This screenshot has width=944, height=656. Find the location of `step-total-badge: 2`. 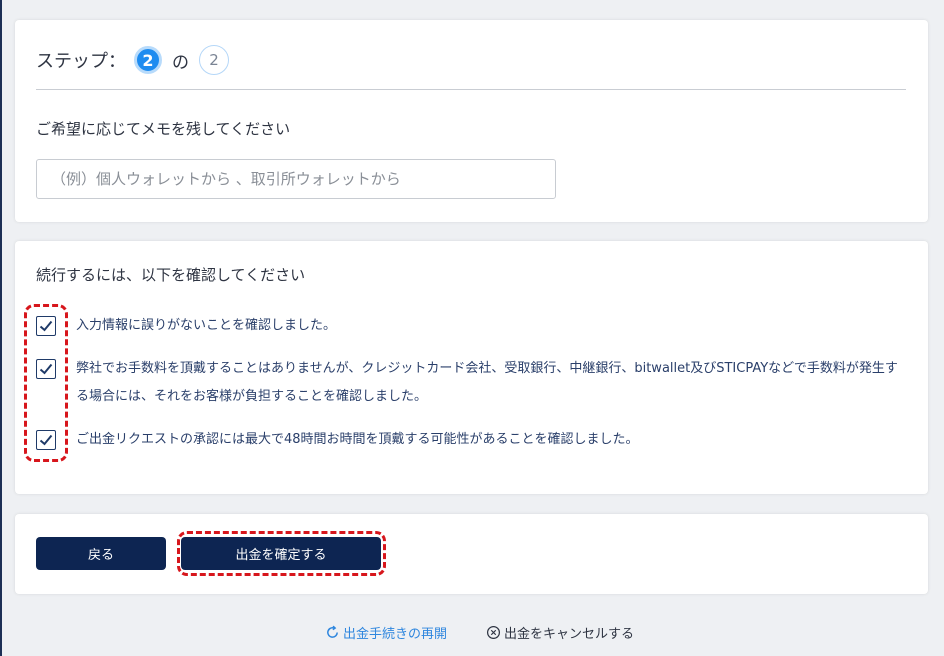

step-total-badge: 2 is located at coordinates (214, 60).